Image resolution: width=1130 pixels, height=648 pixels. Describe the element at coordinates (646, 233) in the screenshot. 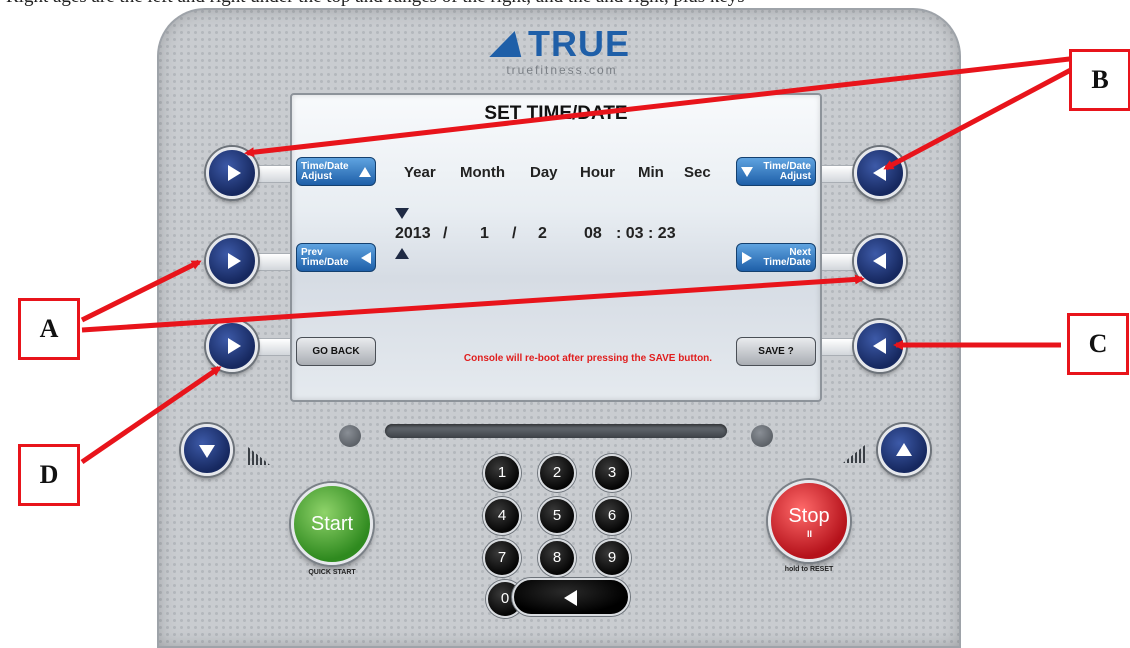

I see `value-min-sec: : 03 : 23` at that location.